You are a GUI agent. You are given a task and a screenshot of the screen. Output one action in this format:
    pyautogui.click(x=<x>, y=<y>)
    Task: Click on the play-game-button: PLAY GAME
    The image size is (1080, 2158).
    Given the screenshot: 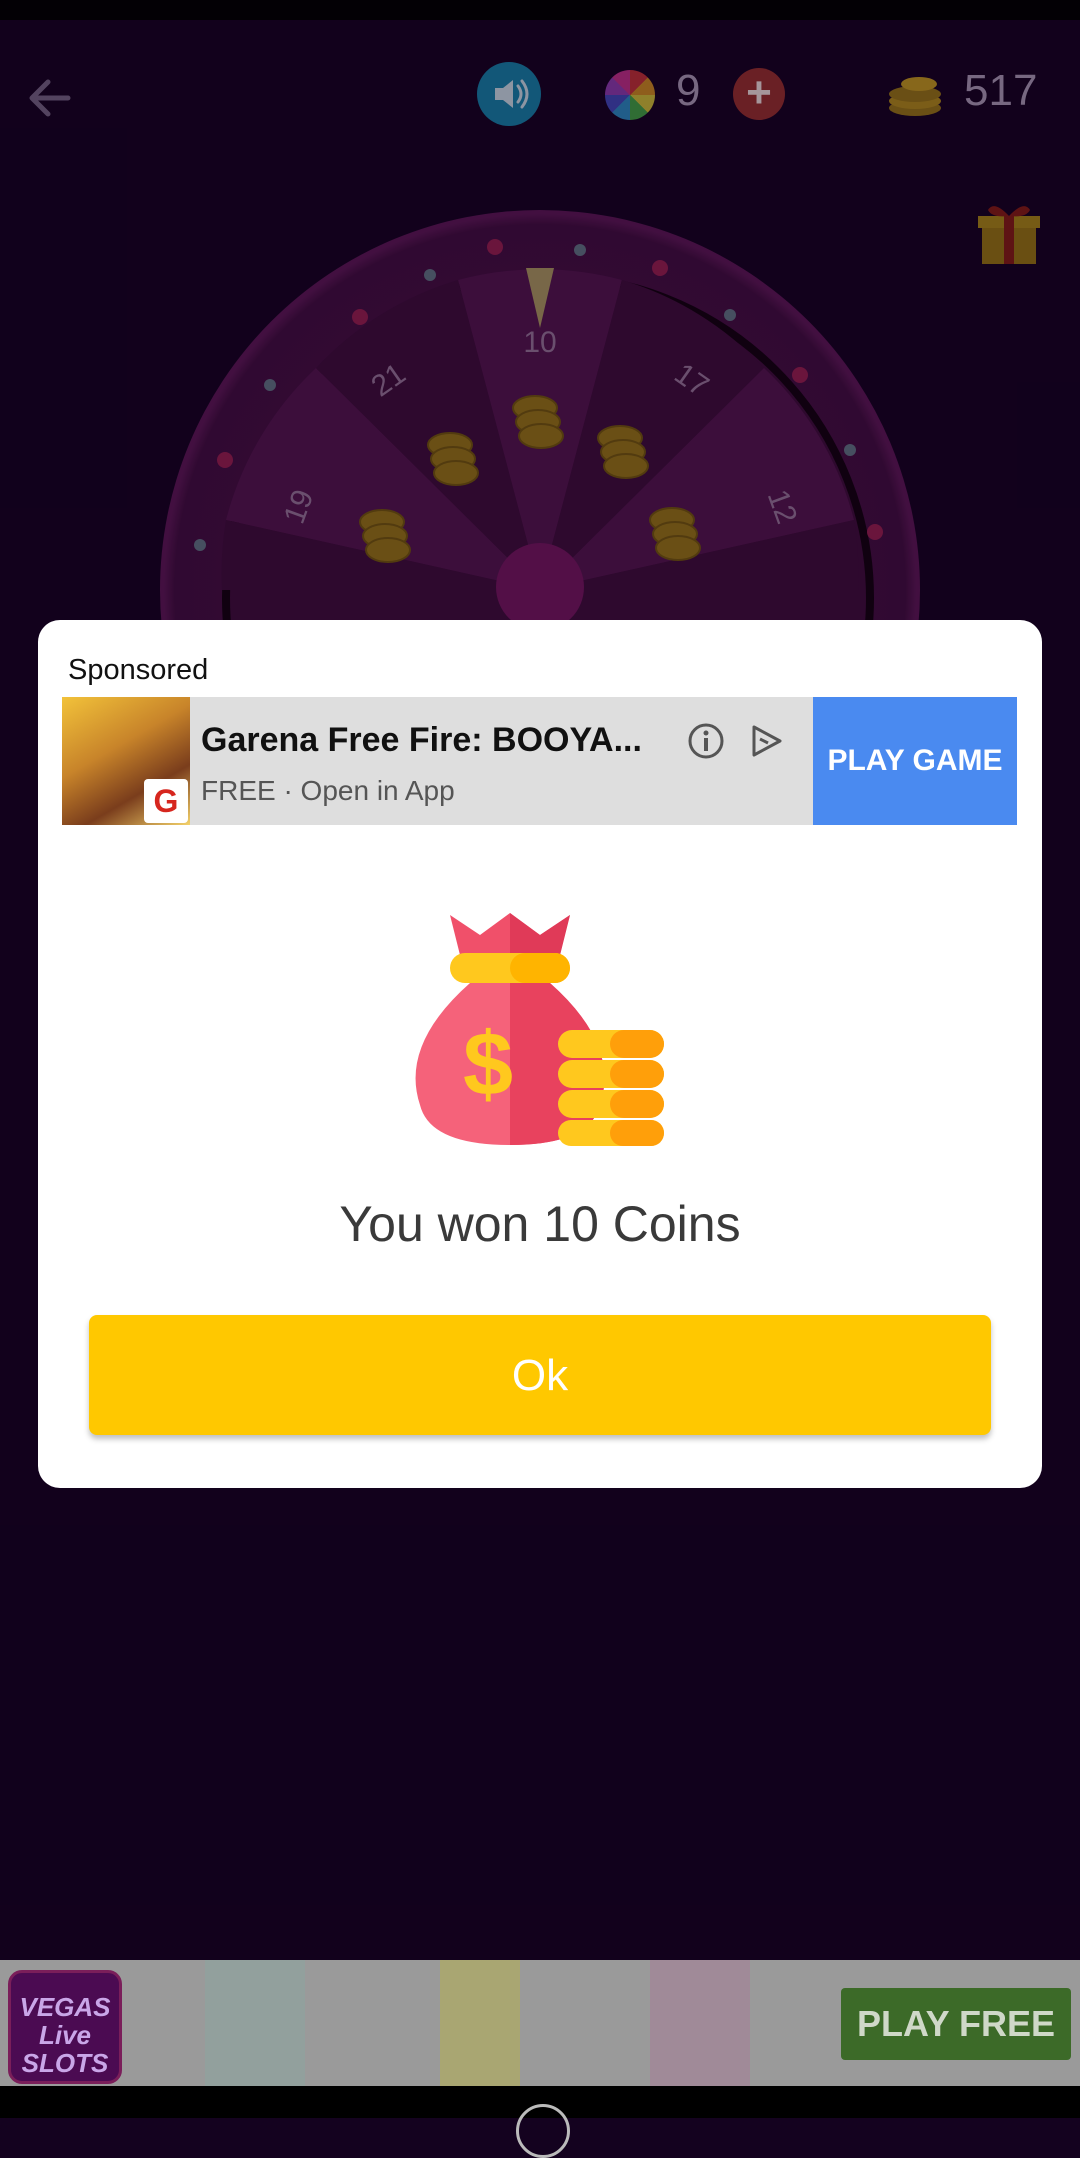 What is the action you would take?
    pyautogui.click(x=915, y=761)
    